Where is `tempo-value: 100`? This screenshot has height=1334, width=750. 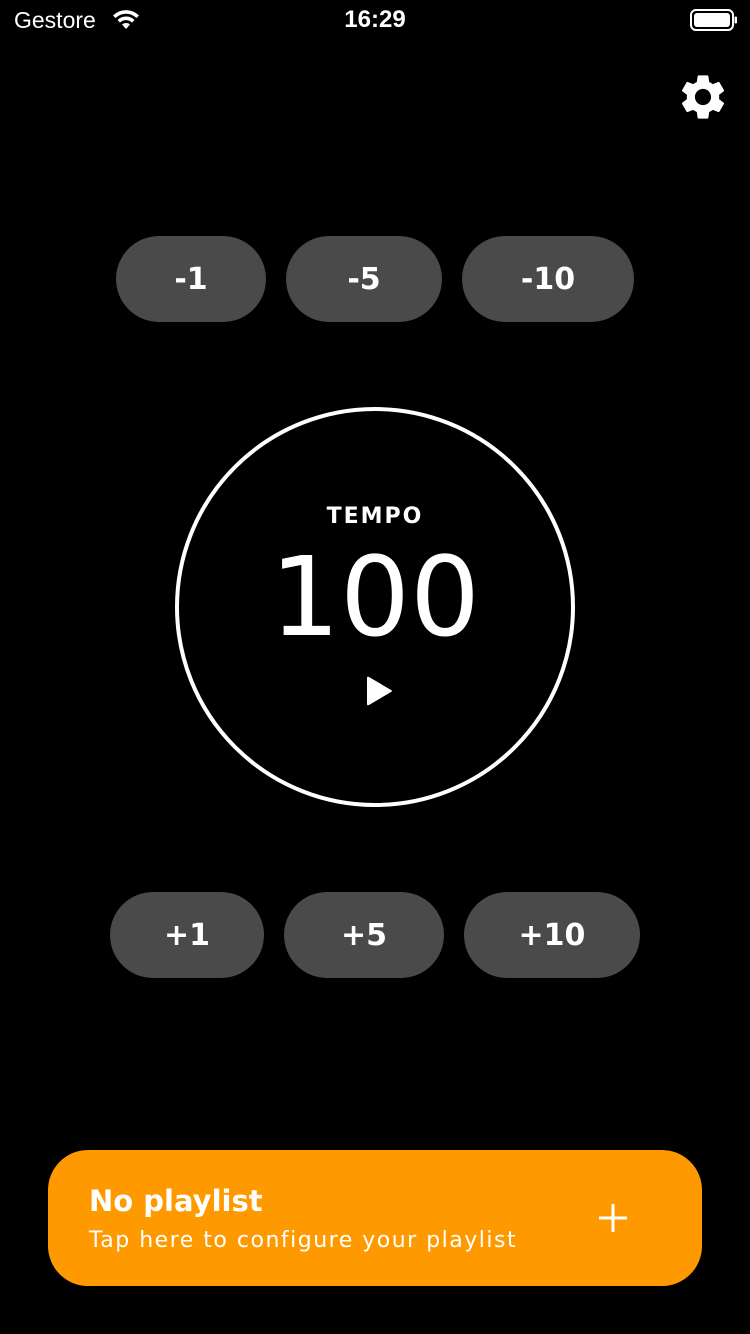 tempo-value: 100 is located at coordinates (375, 597).